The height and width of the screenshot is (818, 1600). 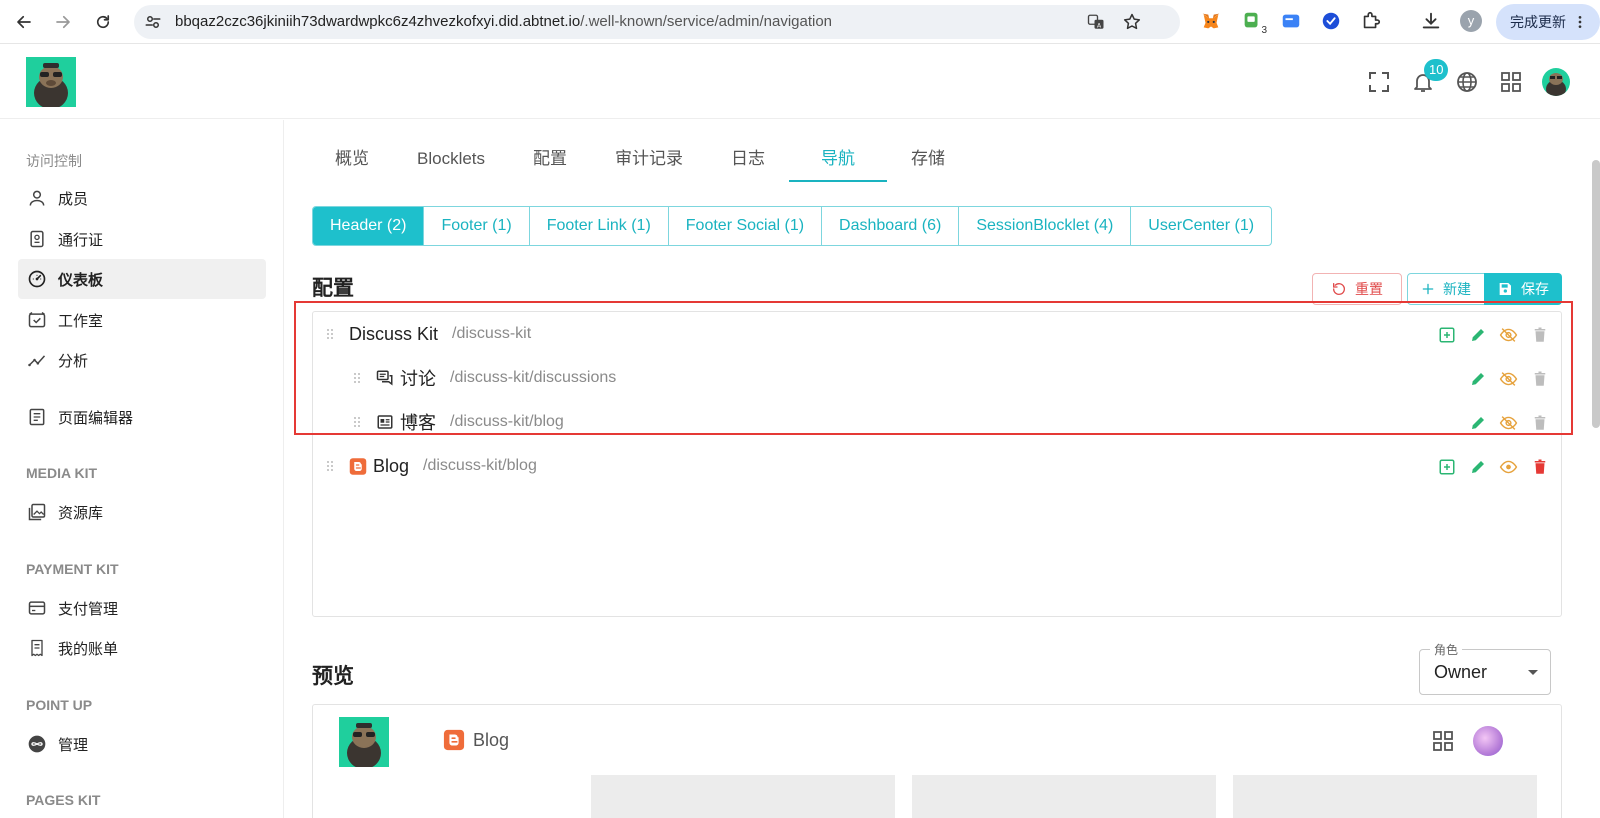 I want to click on bookmark-star-icon, so click(x=1132, y=22).